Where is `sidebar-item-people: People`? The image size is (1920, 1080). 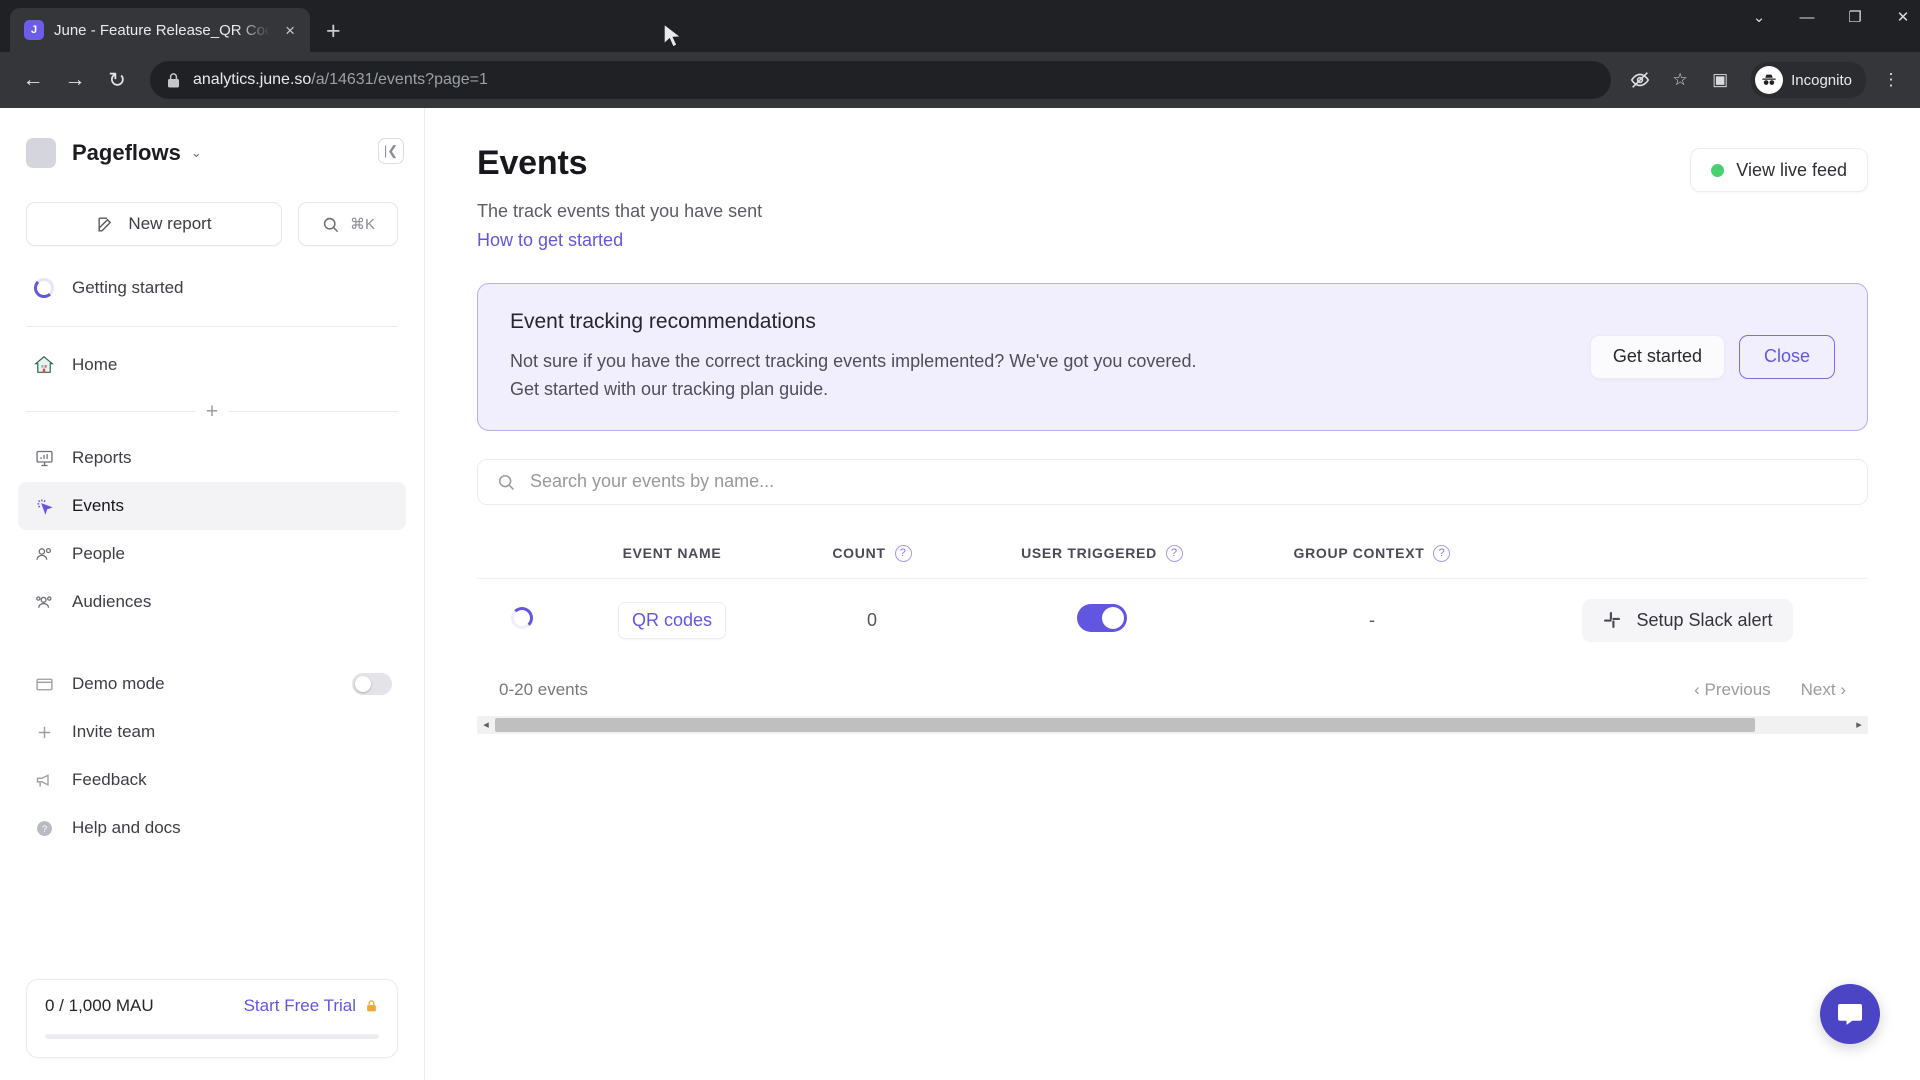
sidebar-item-people: People is located at coordinates (212, 554).